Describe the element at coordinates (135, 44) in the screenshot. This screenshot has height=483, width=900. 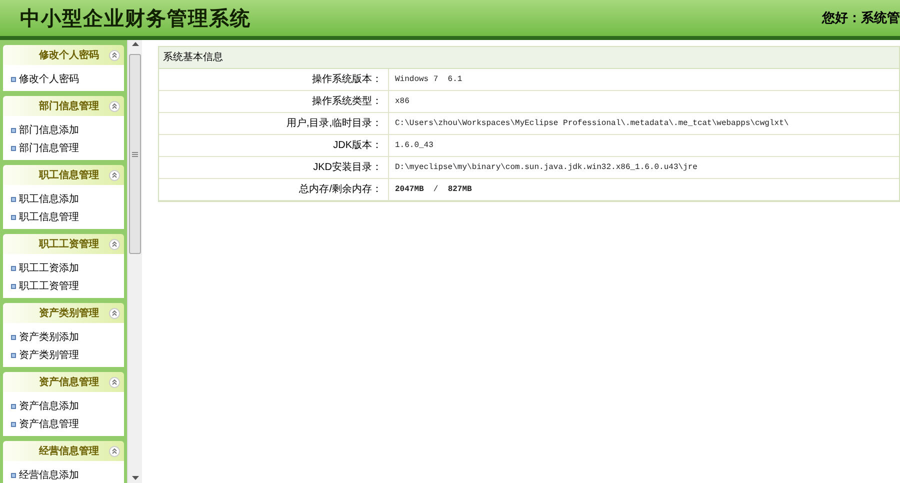
I see `scroll-up-icon` at that location.